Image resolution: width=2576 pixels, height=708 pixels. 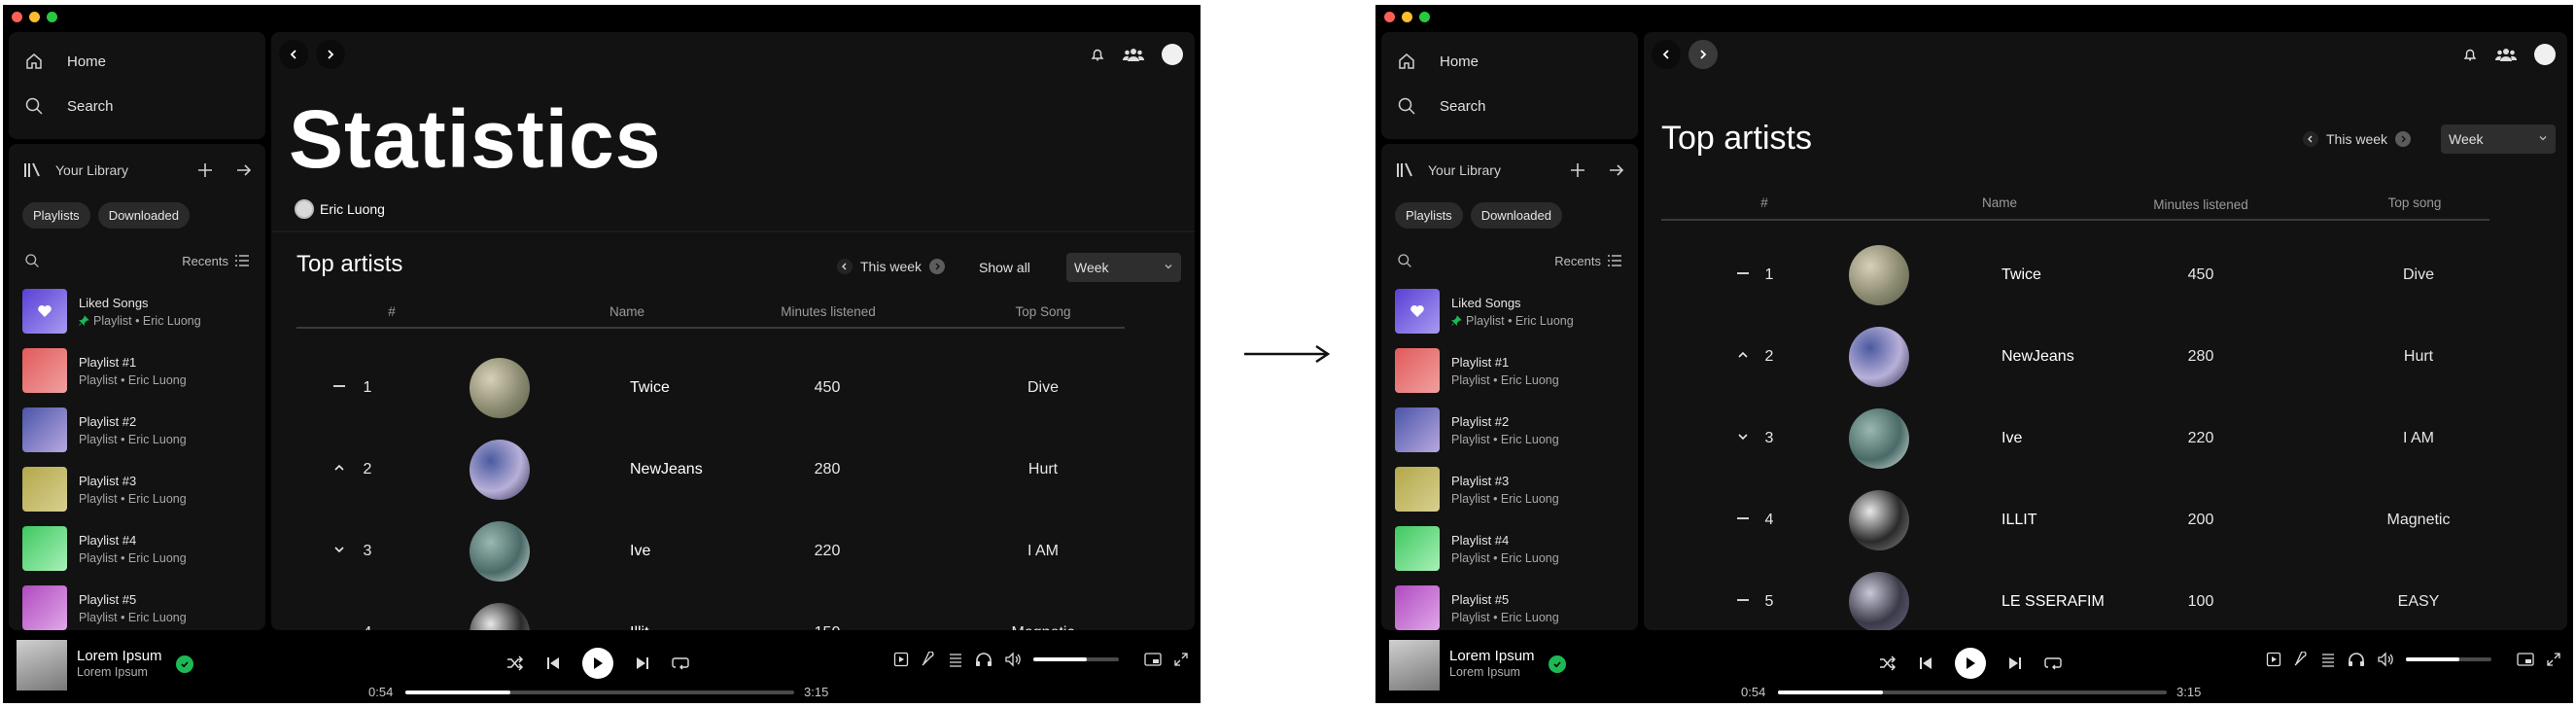 I want to click on artist-name: NewJeans, so click(x=666, y=469).